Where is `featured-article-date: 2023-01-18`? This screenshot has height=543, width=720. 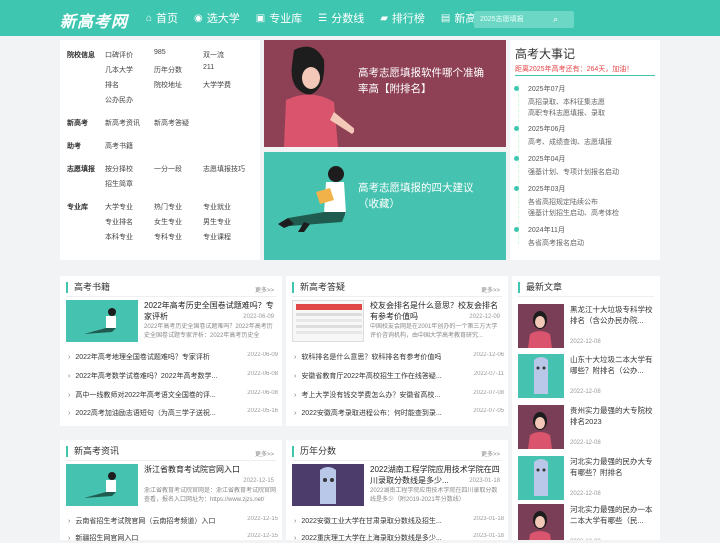 featured-article-date: 2023-01-18 is located at coordinates (484, 481).